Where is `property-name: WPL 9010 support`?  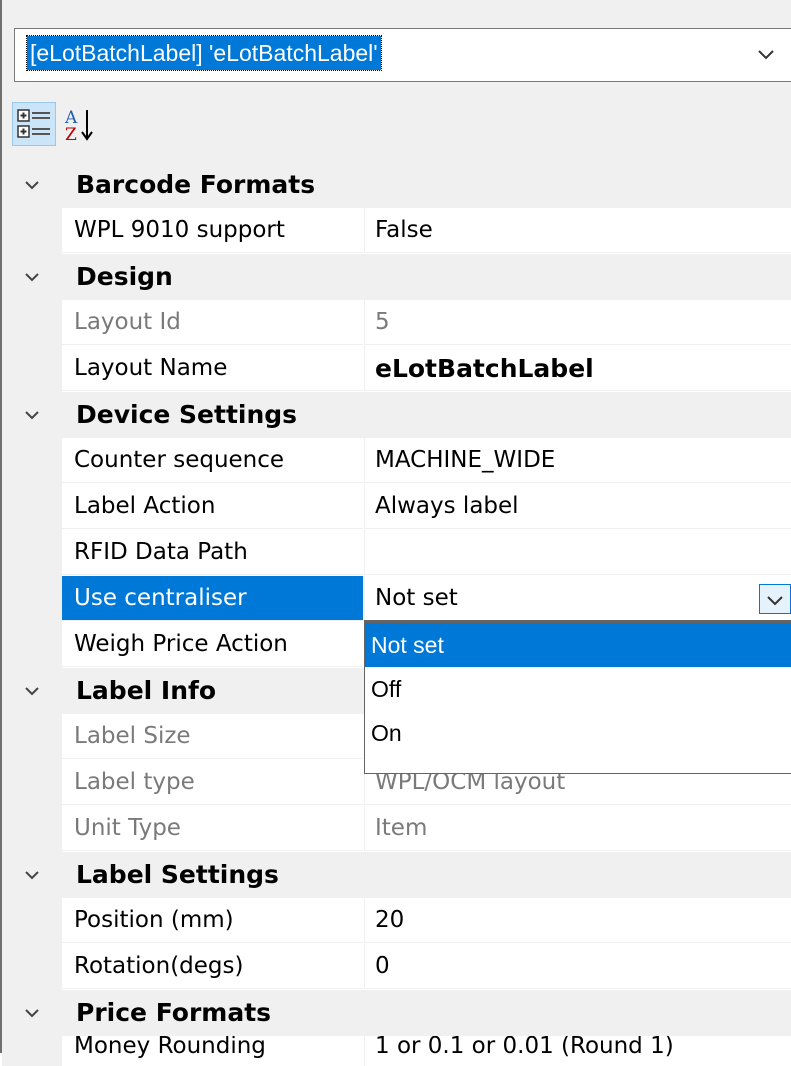
property-name: WPL 9010 support is located at coordinates (212, 230).